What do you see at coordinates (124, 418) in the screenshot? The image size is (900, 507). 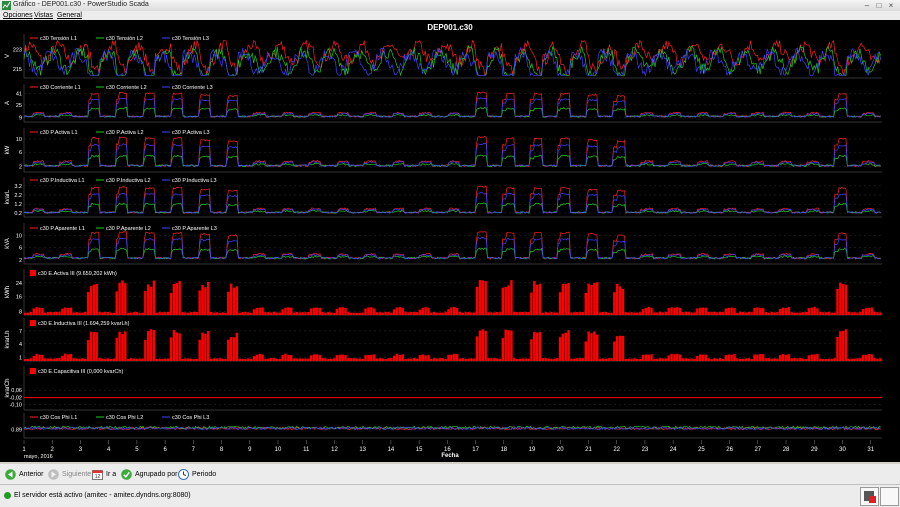 I see `legend-label: c30 Cos Phi L2` at bounding box center [124, 418].